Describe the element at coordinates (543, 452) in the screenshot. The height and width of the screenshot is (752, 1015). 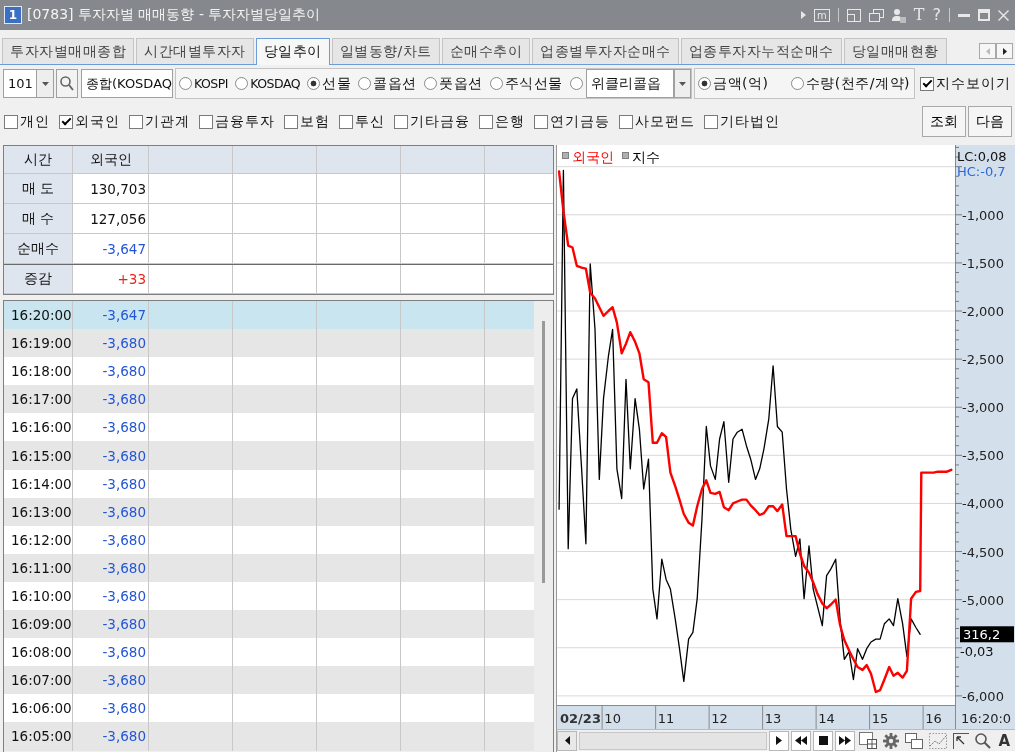
I see `scrollbar-thumb` at that location.